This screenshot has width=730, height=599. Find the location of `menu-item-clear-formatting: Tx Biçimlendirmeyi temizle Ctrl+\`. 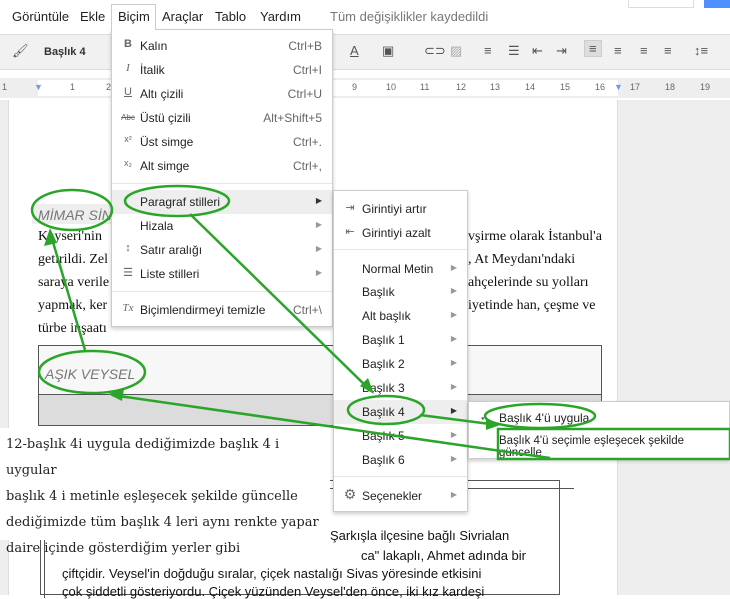

menu-item-clear-formatting: Tx Biçimlendirmeyi temizle Ctrl+\ is located at coordinates (222, 310).